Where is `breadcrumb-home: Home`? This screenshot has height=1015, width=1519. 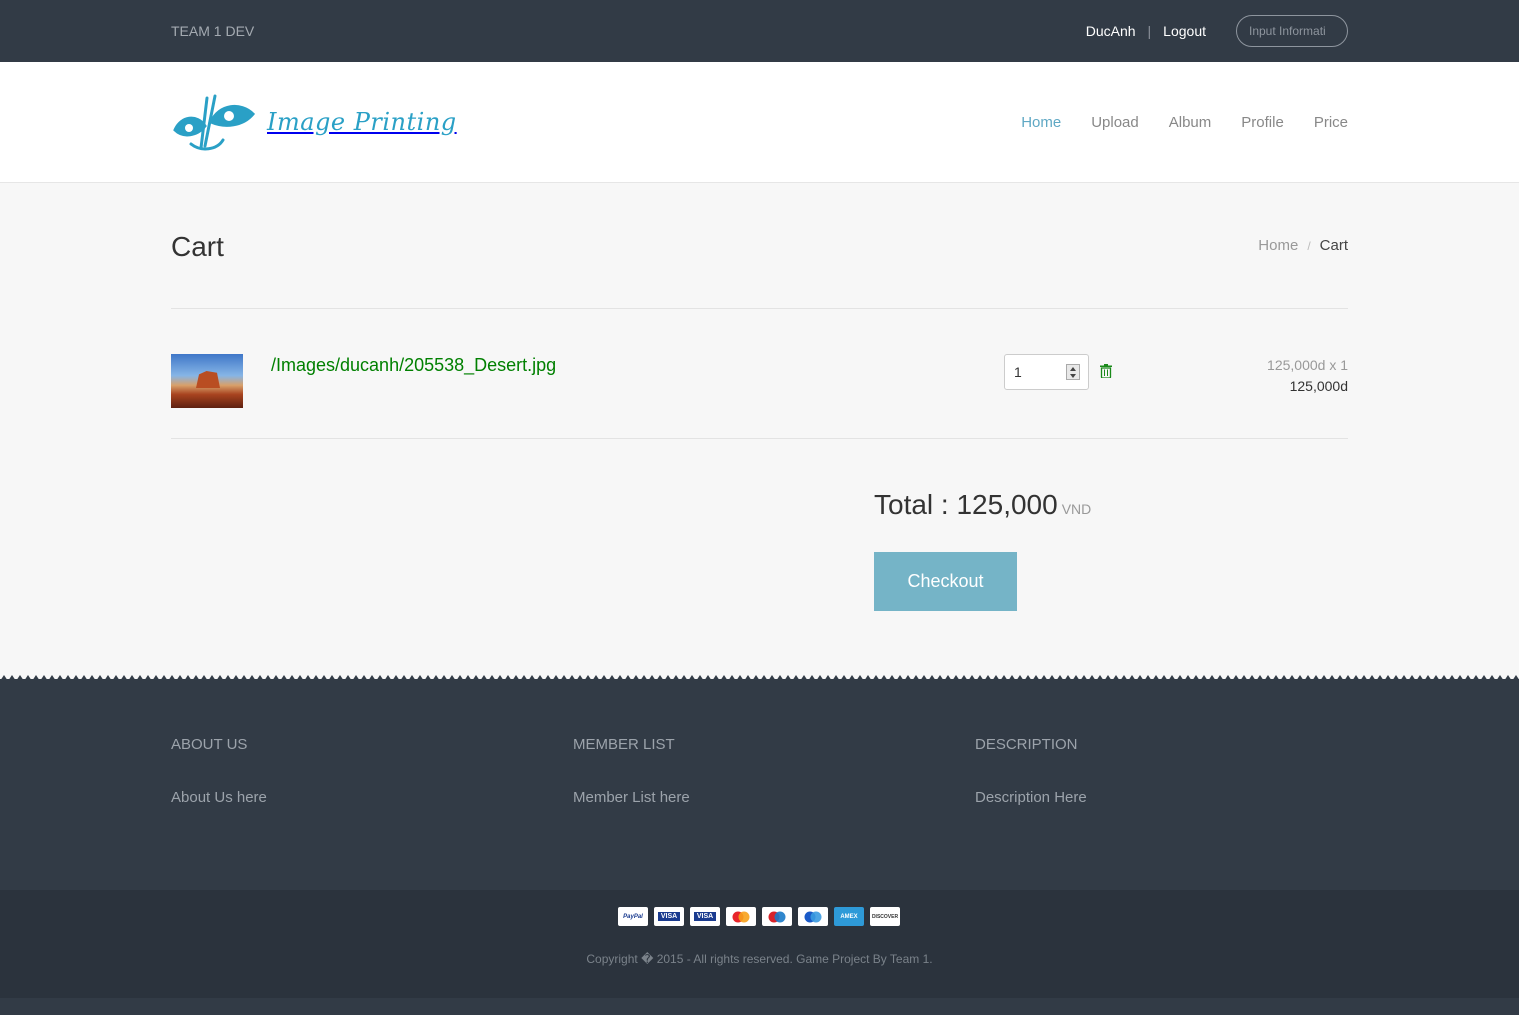
breadcrumb-home: Home is located at coordinates (1278, 246).